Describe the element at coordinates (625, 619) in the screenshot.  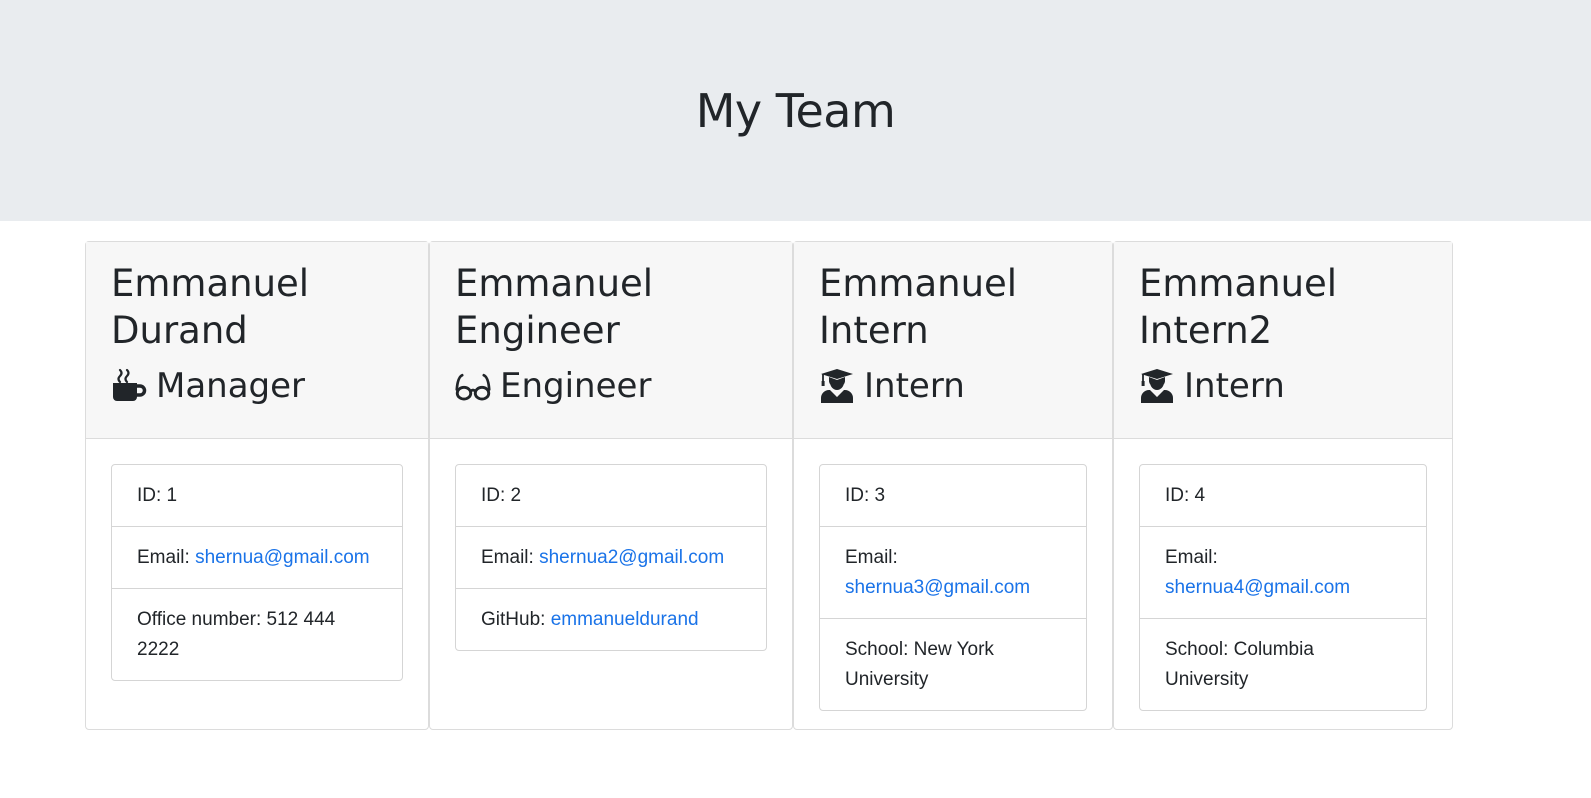
I see `github-link: emmanueldurand` at that location.